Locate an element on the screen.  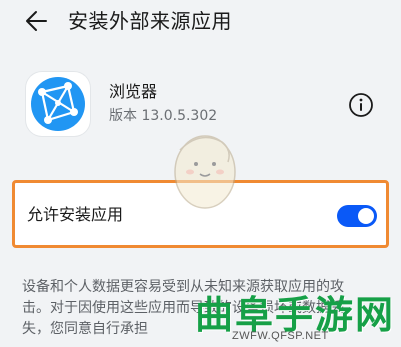
app-name: 浏览器 is located at coordinates (133, 91).